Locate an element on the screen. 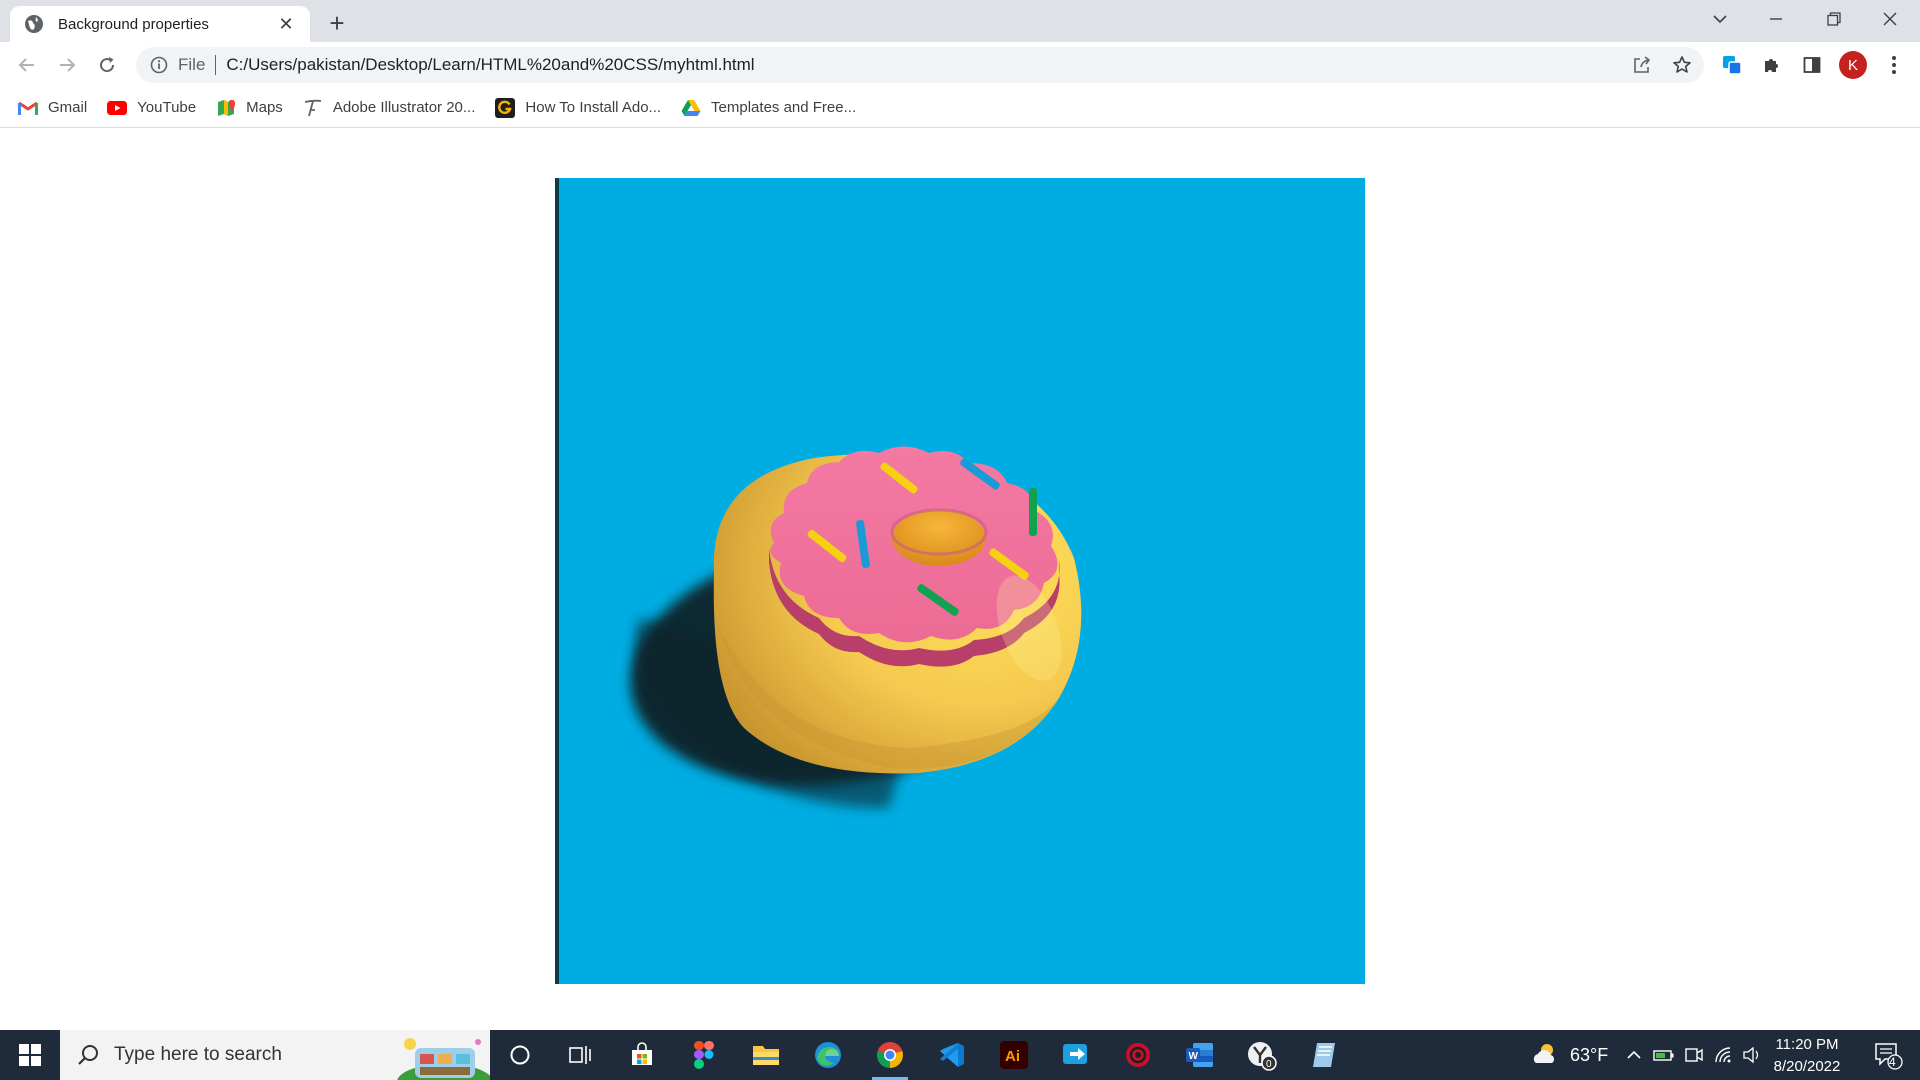 This screenshot has height=1080, width=1920. youtube-icon is located at coordinates (117, 107).